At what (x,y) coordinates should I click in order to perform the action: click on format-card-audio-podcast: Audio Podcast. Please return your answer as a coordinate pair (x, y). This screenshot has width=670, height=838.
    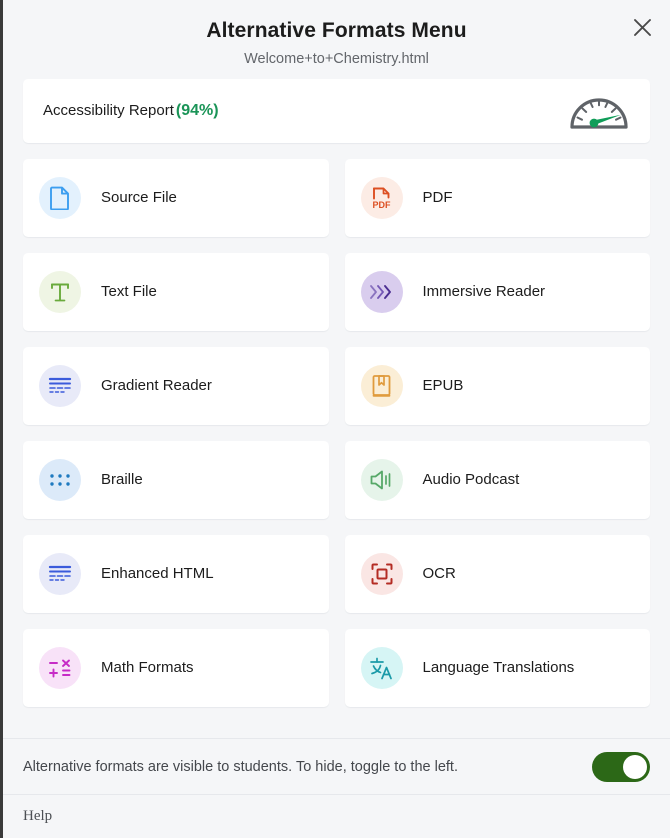
    Looking at the image, I should click on (497, 480).